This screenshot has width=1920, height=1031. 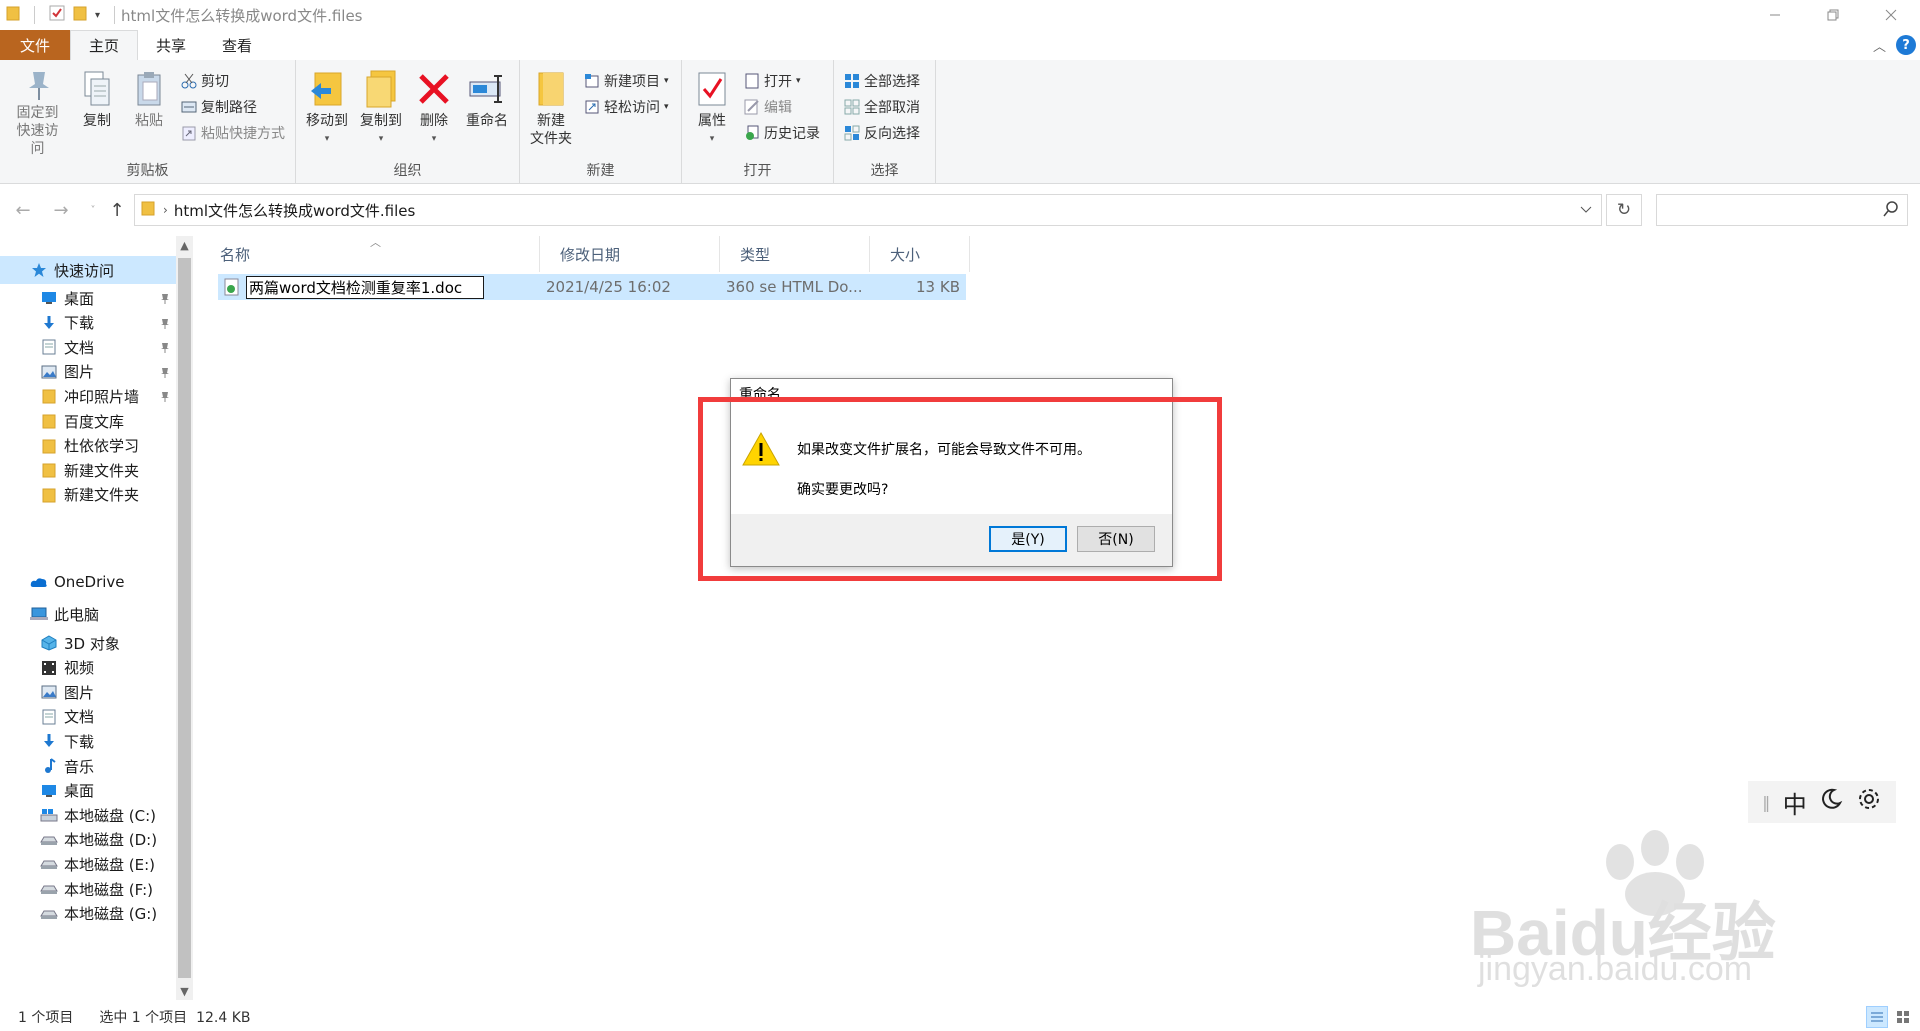 I want to click on copy-to-icon, so click(x=381, y=89).